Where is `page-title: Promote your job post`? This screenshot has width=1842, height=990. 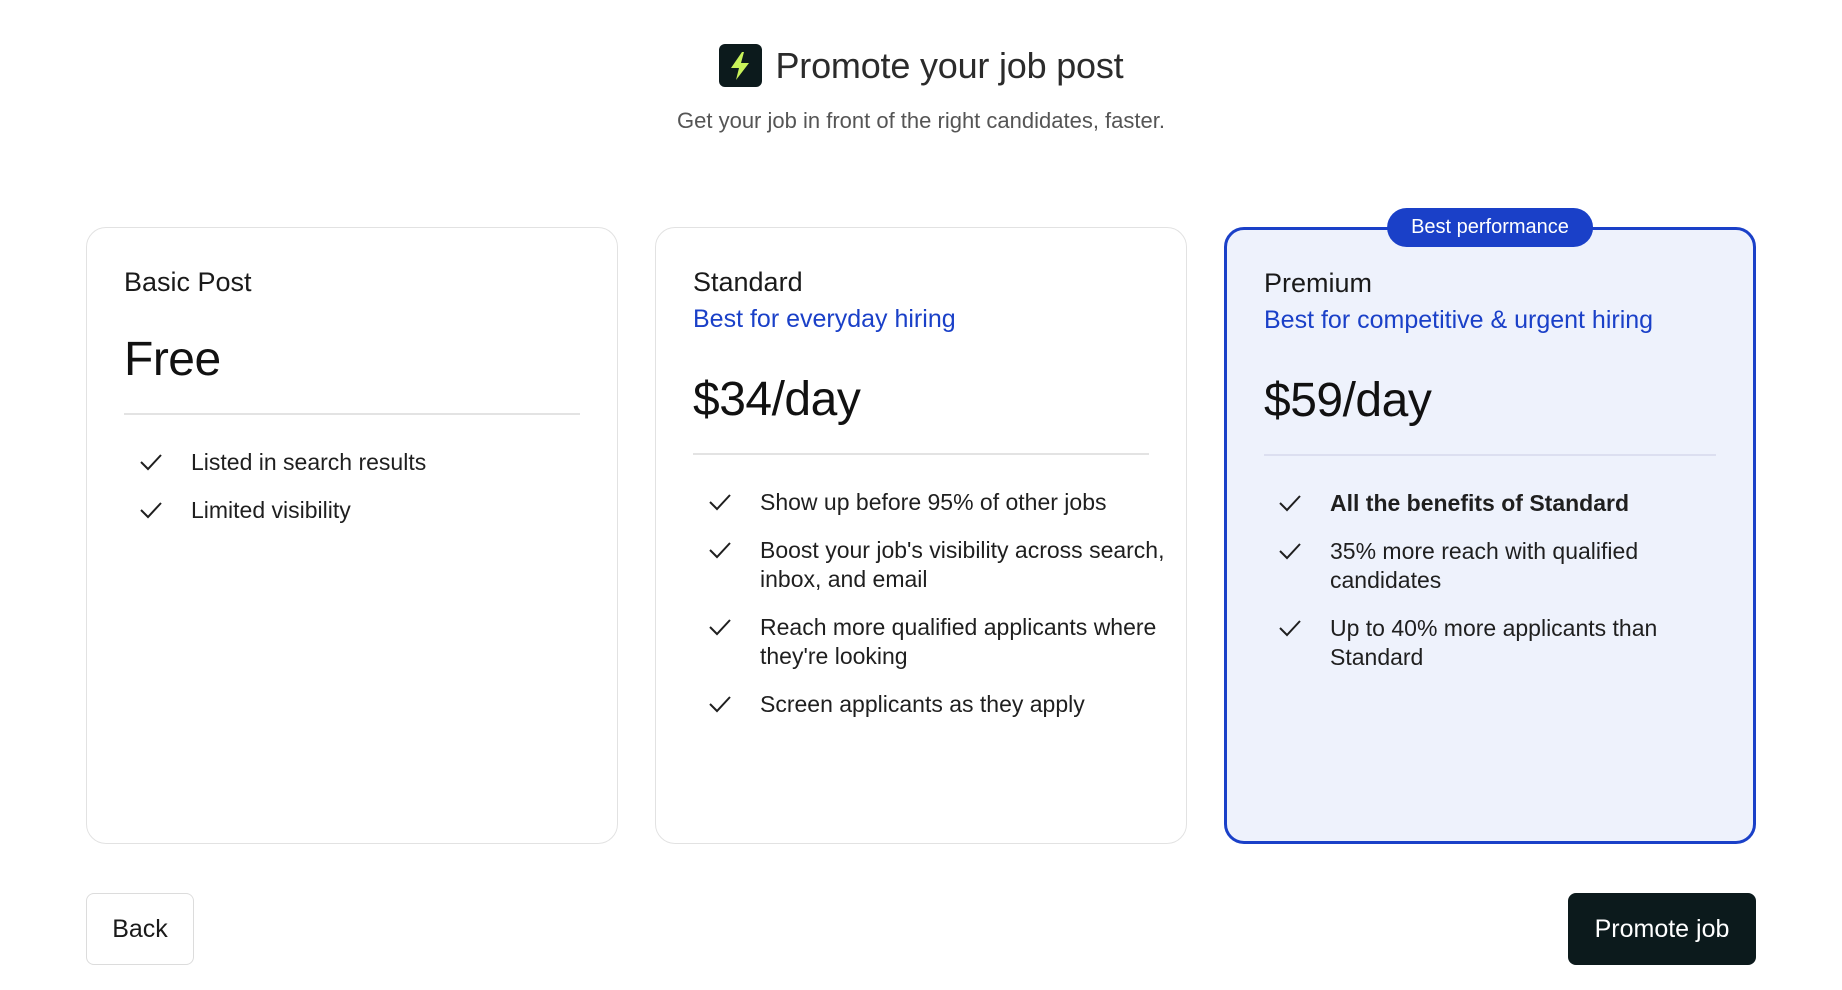
page-title: Promote your job post is located at coordinates (949, 65).